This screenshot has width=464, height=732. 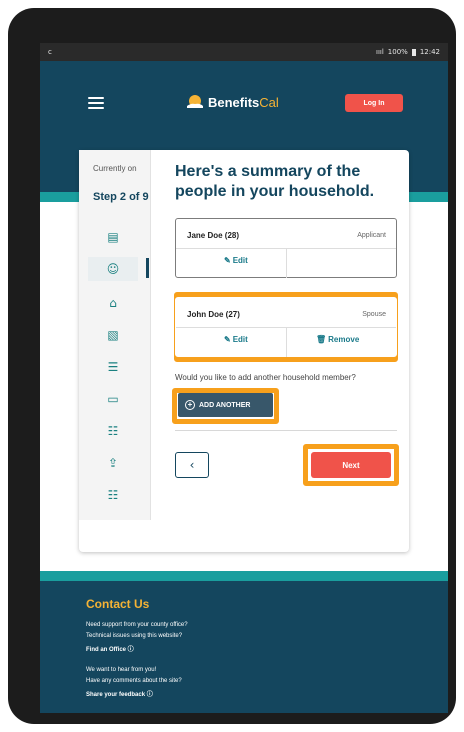 I want to click on status-bar: c ıııl 100% 12:42, so click(x=244, y=52).